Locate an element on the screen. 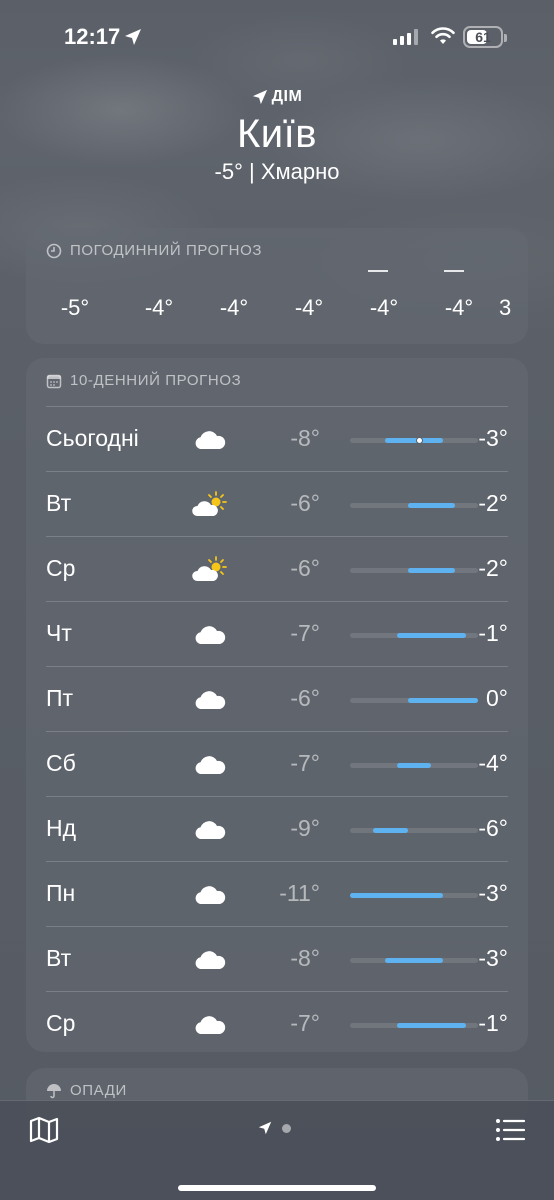 This screenshot has width=554, height=1200. current-summary: -5° | Хмарно is located at coordinates (277, 171).